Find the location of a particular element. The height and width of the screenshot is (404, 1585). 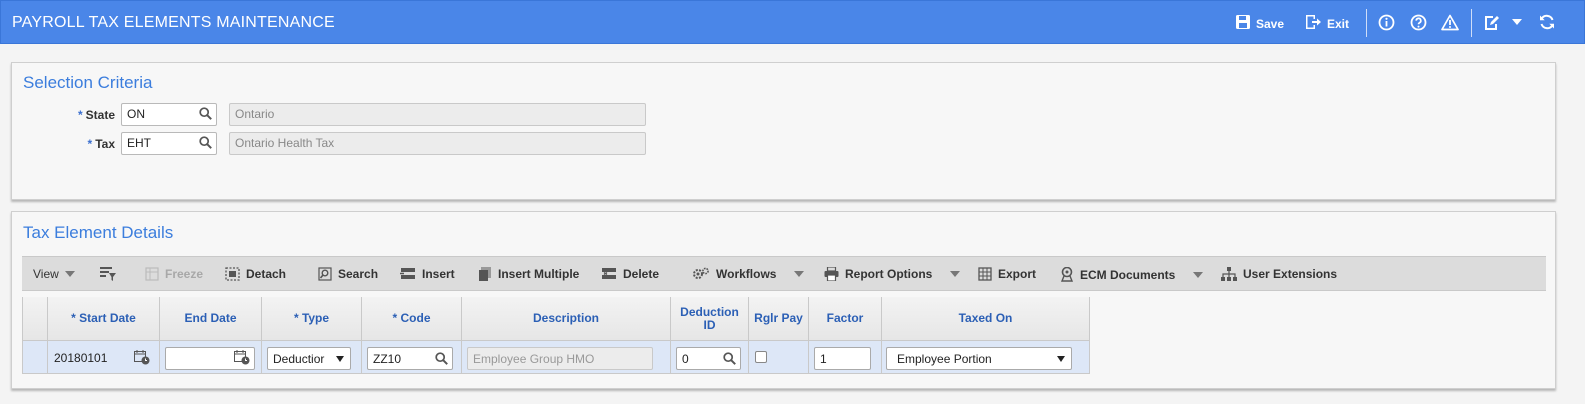

column-header-start-date: * Start Date is located at coordinates (104, 319).